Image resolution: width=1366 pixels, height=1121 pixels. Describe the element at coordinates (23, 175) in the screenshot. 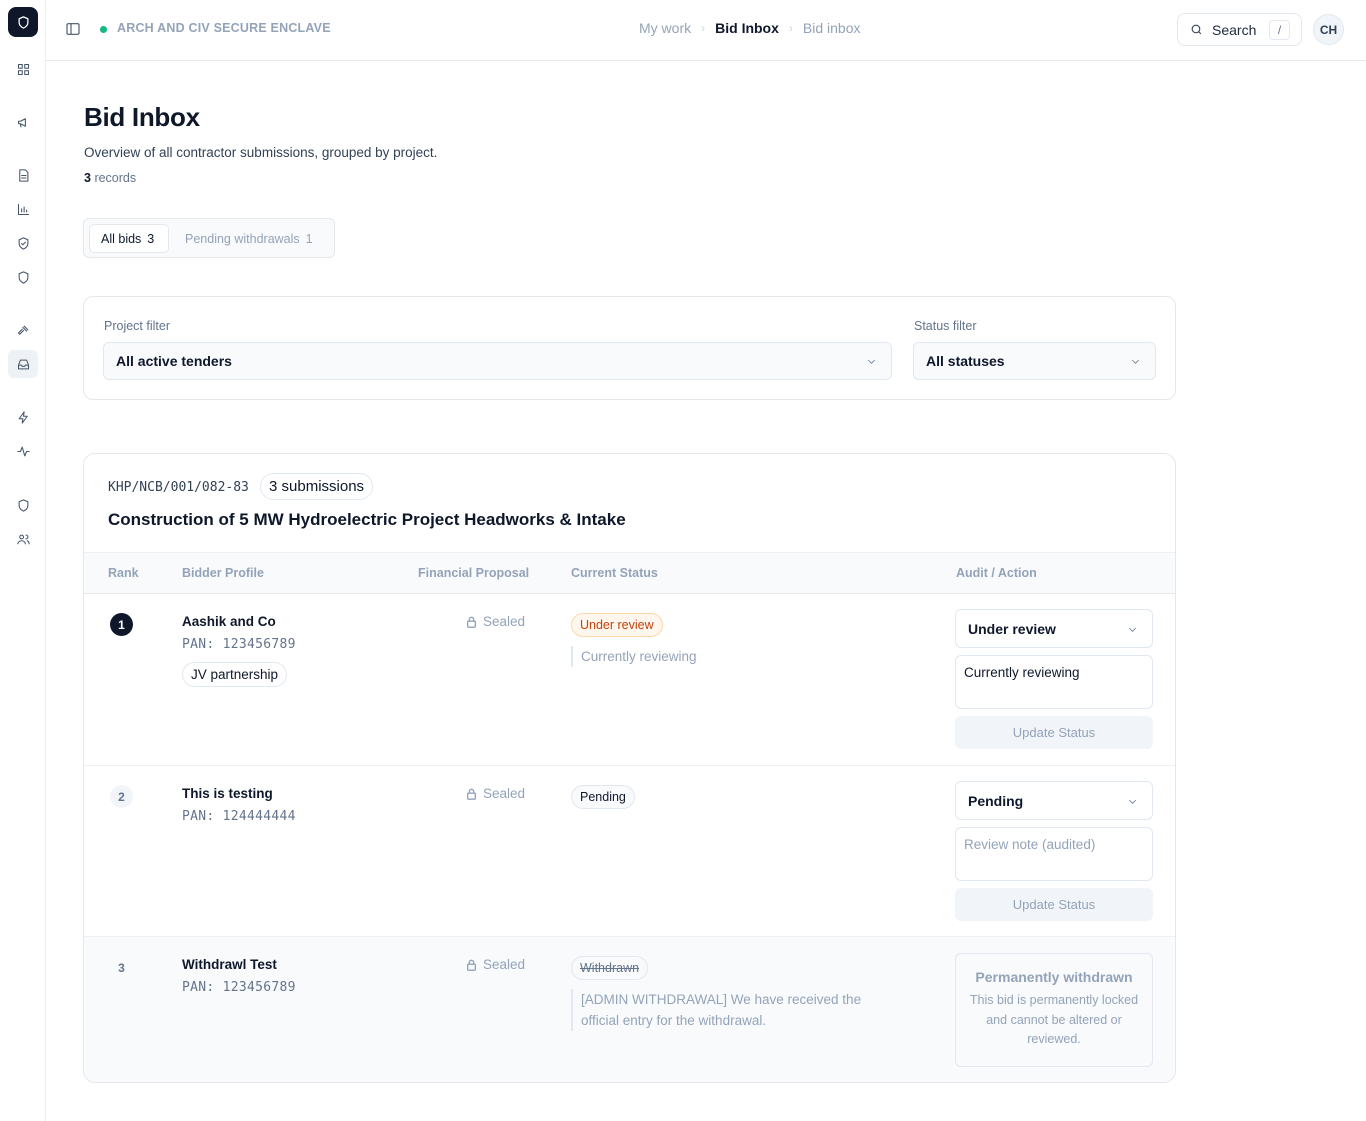

I see `document-icon` at that location.